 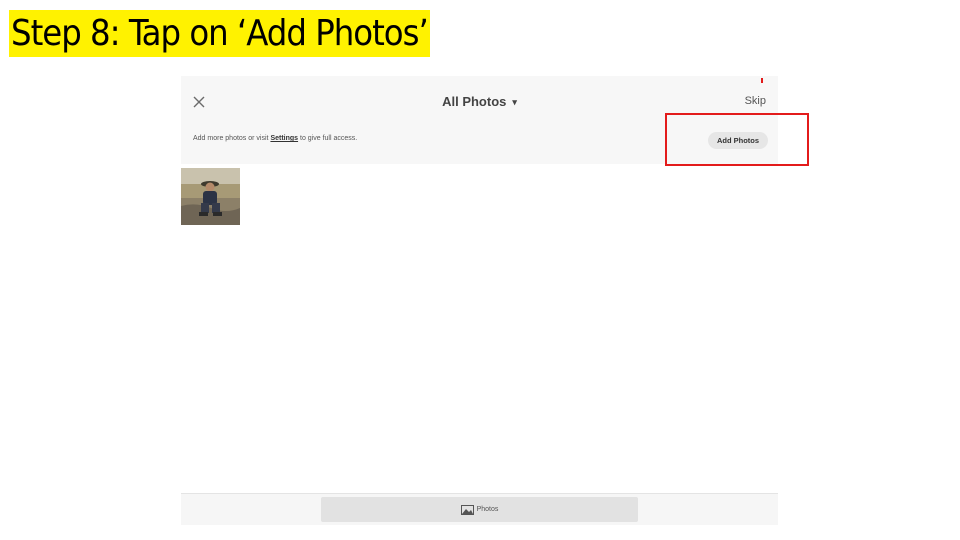 I want to click on album-selector: All Photos ▾, so click(x=479, y=101).